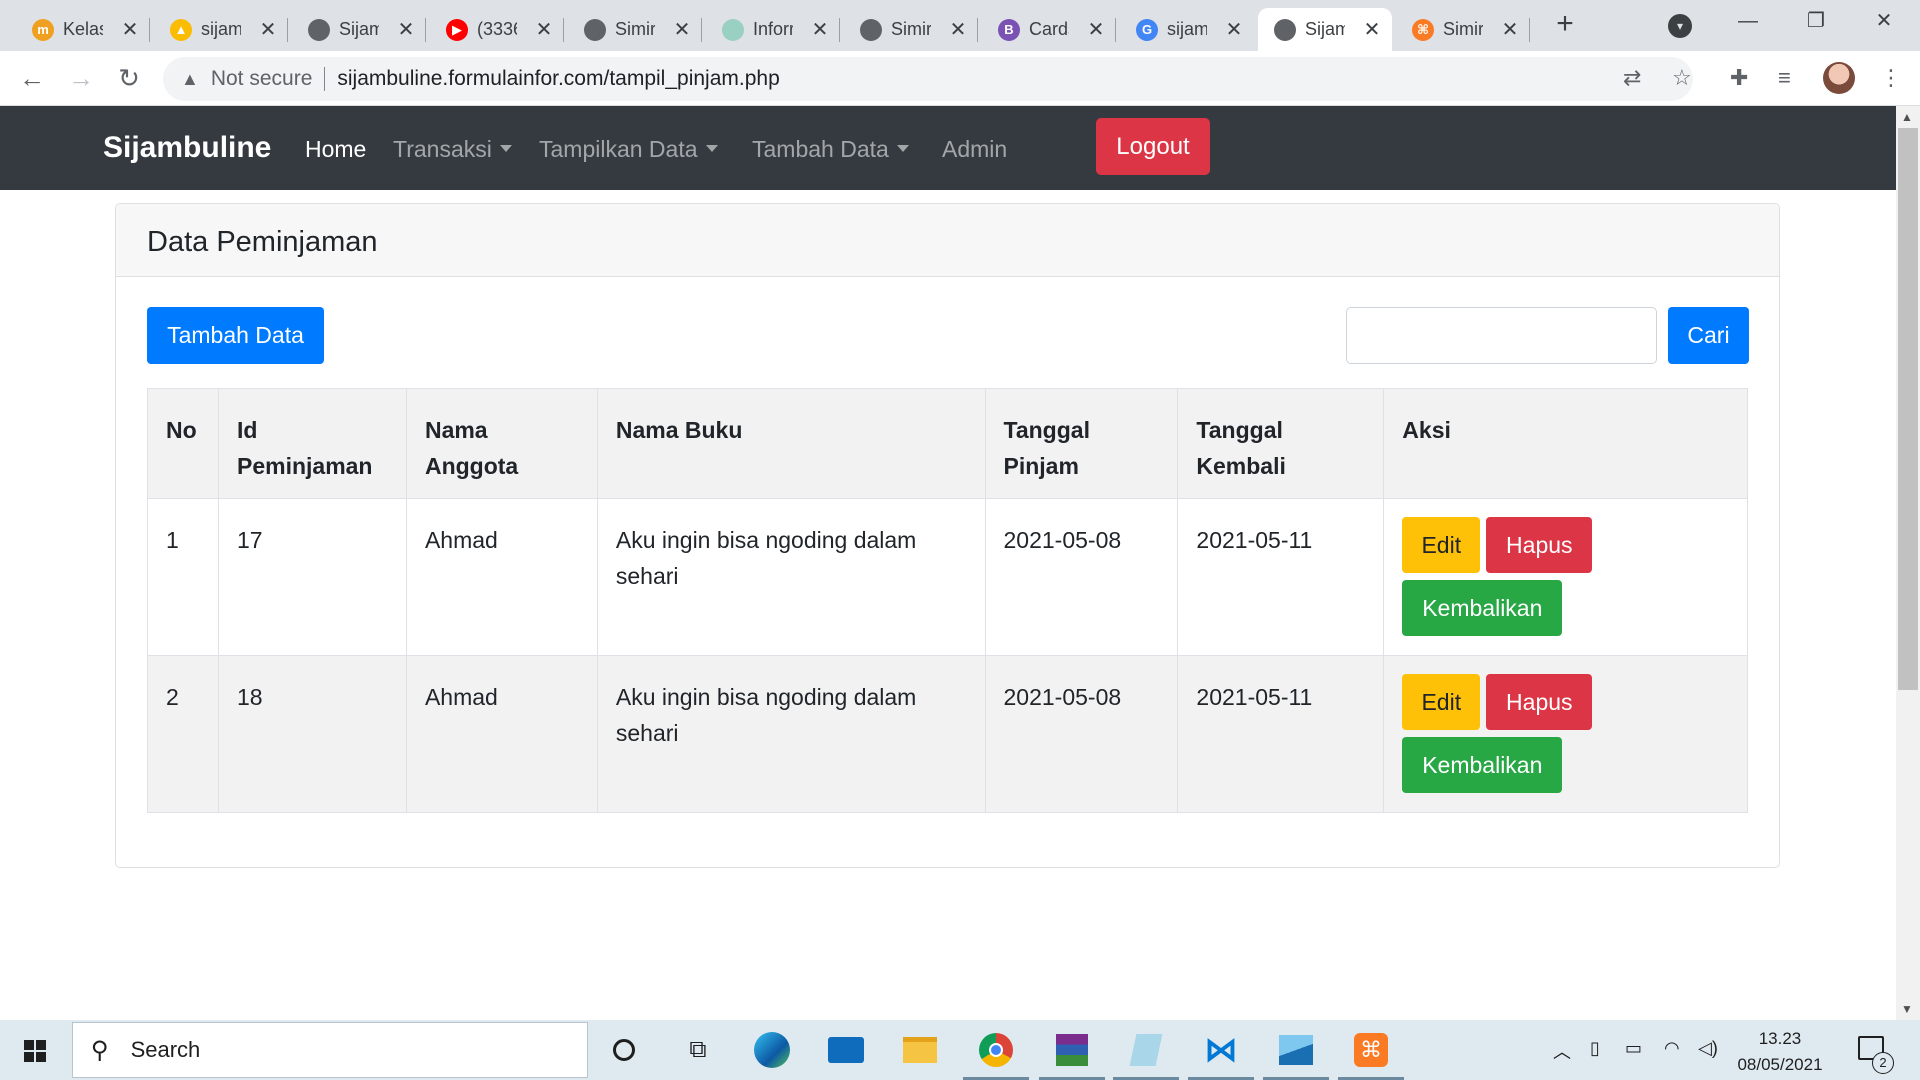 This screenshot has height=1080, width=1920. Describe the element at coordinates (457, 29) in the screenshot. I see `tab-favicon-icon: ▶` at that location.